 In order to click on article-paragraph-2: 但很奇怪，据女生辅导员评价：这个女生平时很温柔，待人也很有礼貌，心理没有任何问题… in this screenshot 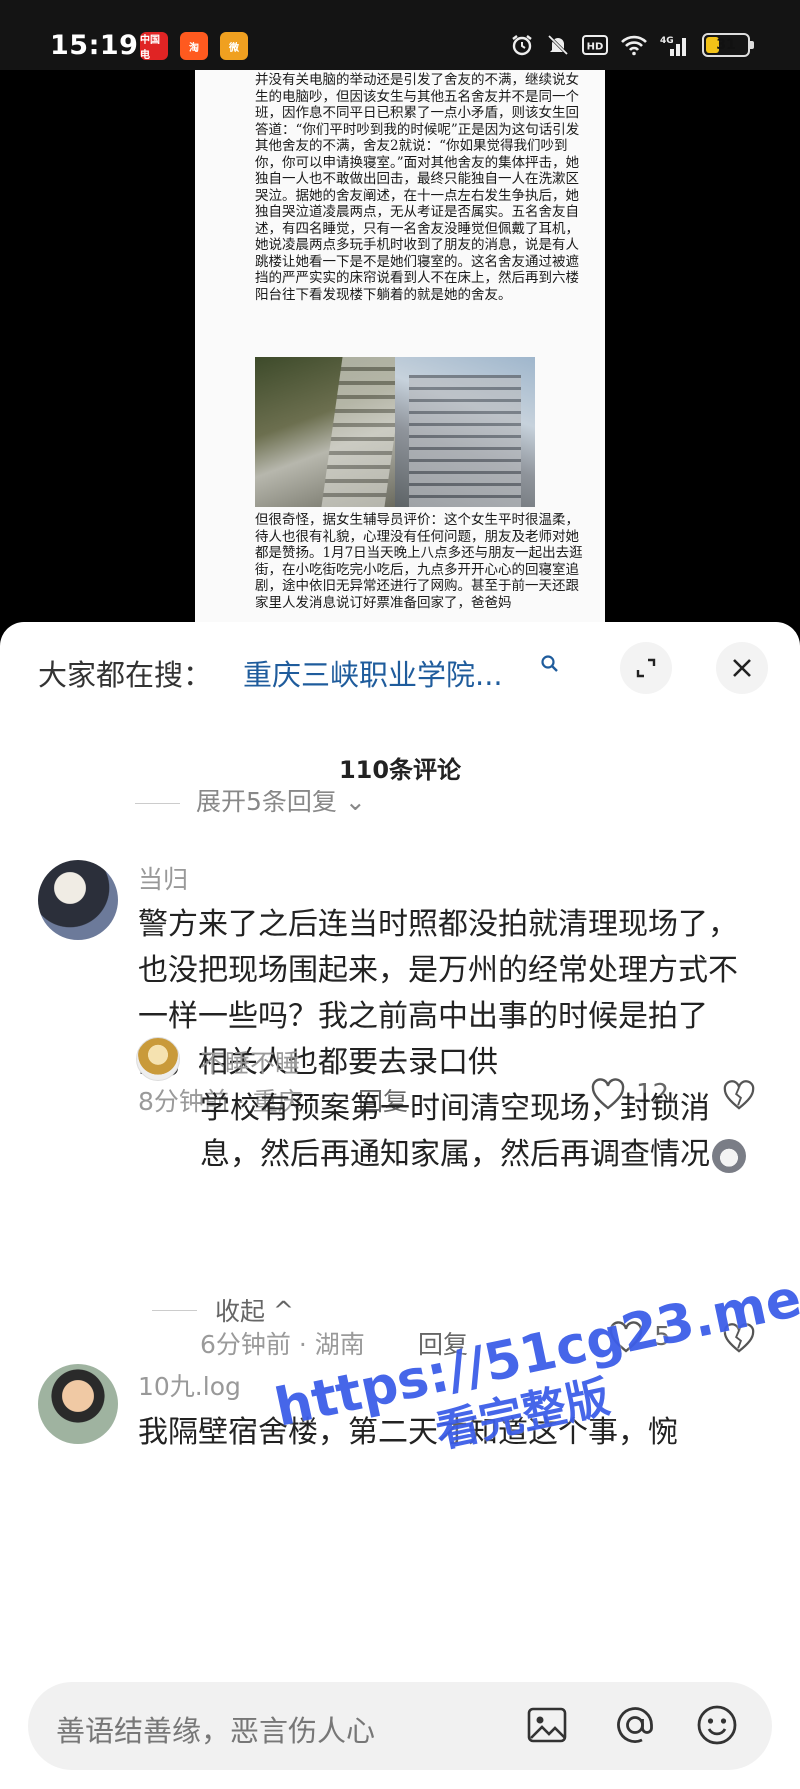, I will do `click(419, 561)`.